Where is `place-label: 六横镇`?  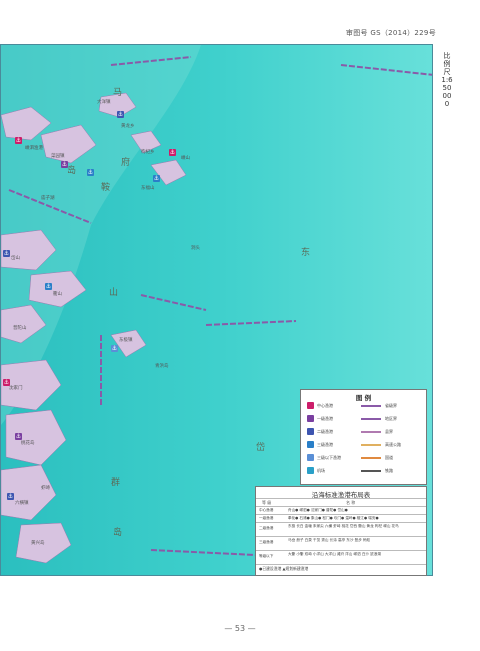
place-label: 六横镇 is located at coordinates (22, 503).